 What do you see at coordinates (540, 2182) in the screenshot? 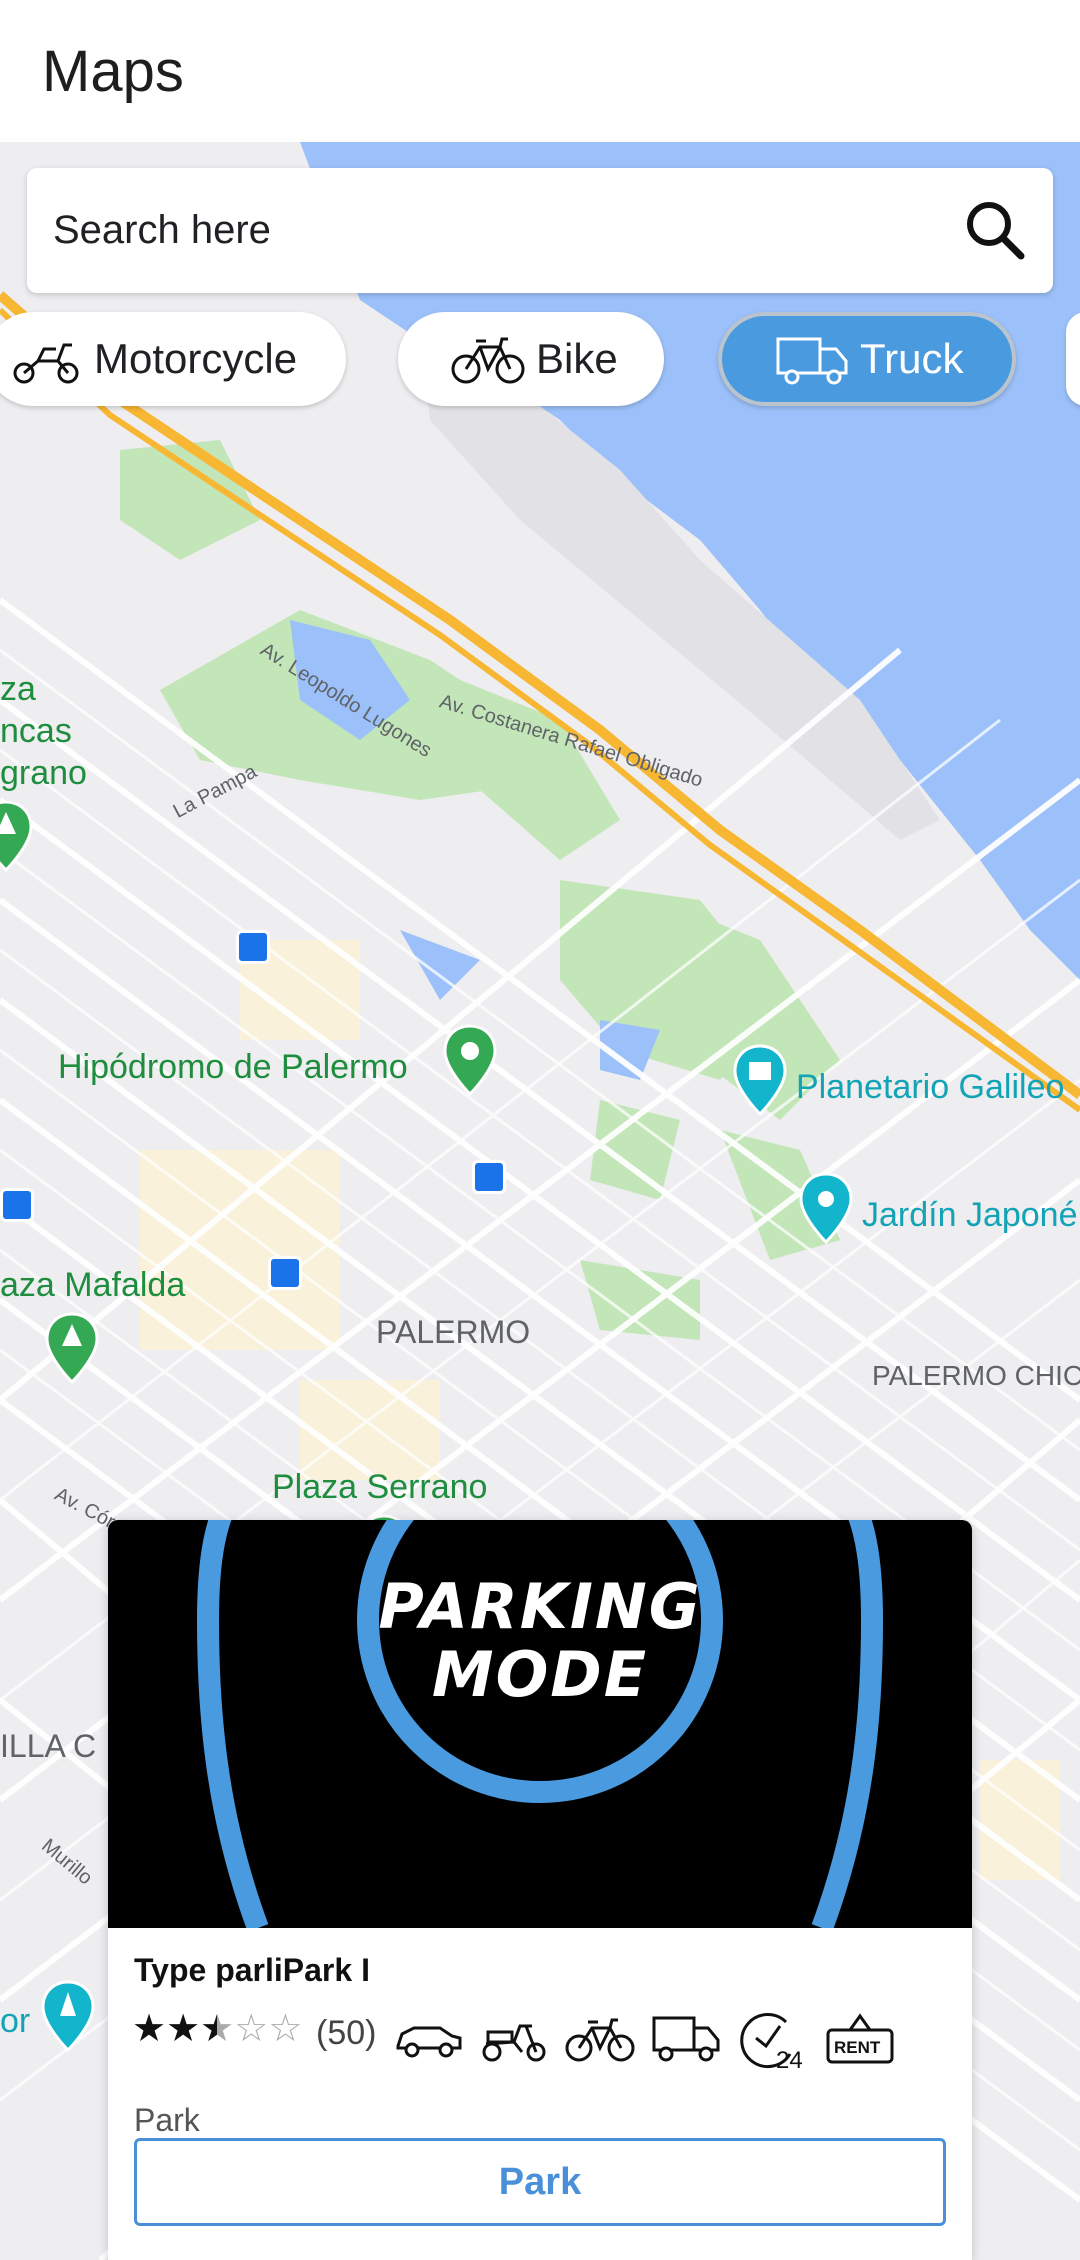
I see `park-button: Park` at bounding box center [540, 2182].